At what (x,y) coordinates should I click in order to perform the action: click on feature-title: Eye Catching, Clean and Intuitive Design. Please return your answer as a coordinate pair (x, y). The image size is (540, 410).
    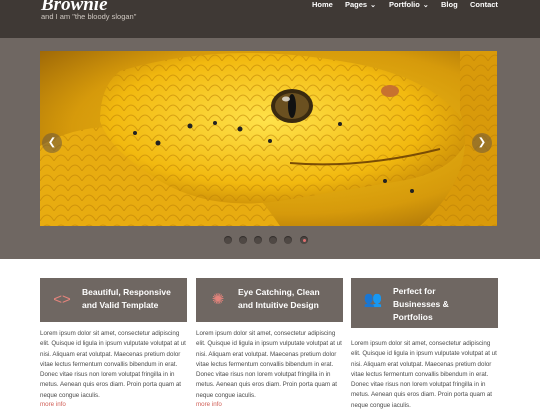
    Looking at the image, I should click on (288, 299).